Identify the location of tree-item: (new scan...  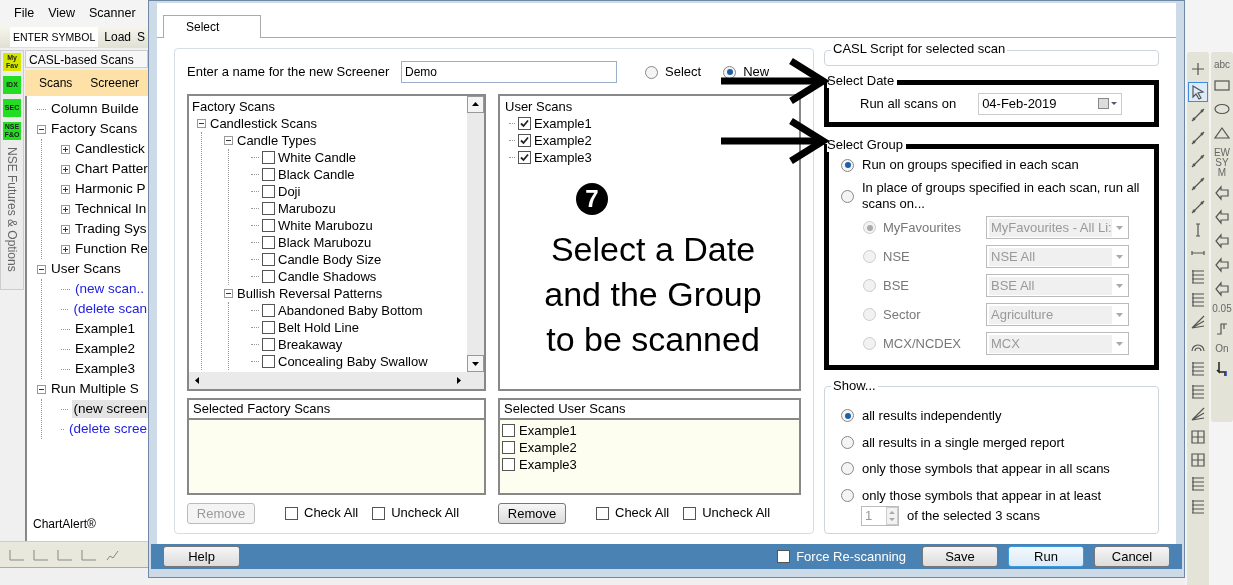
(110, 289).